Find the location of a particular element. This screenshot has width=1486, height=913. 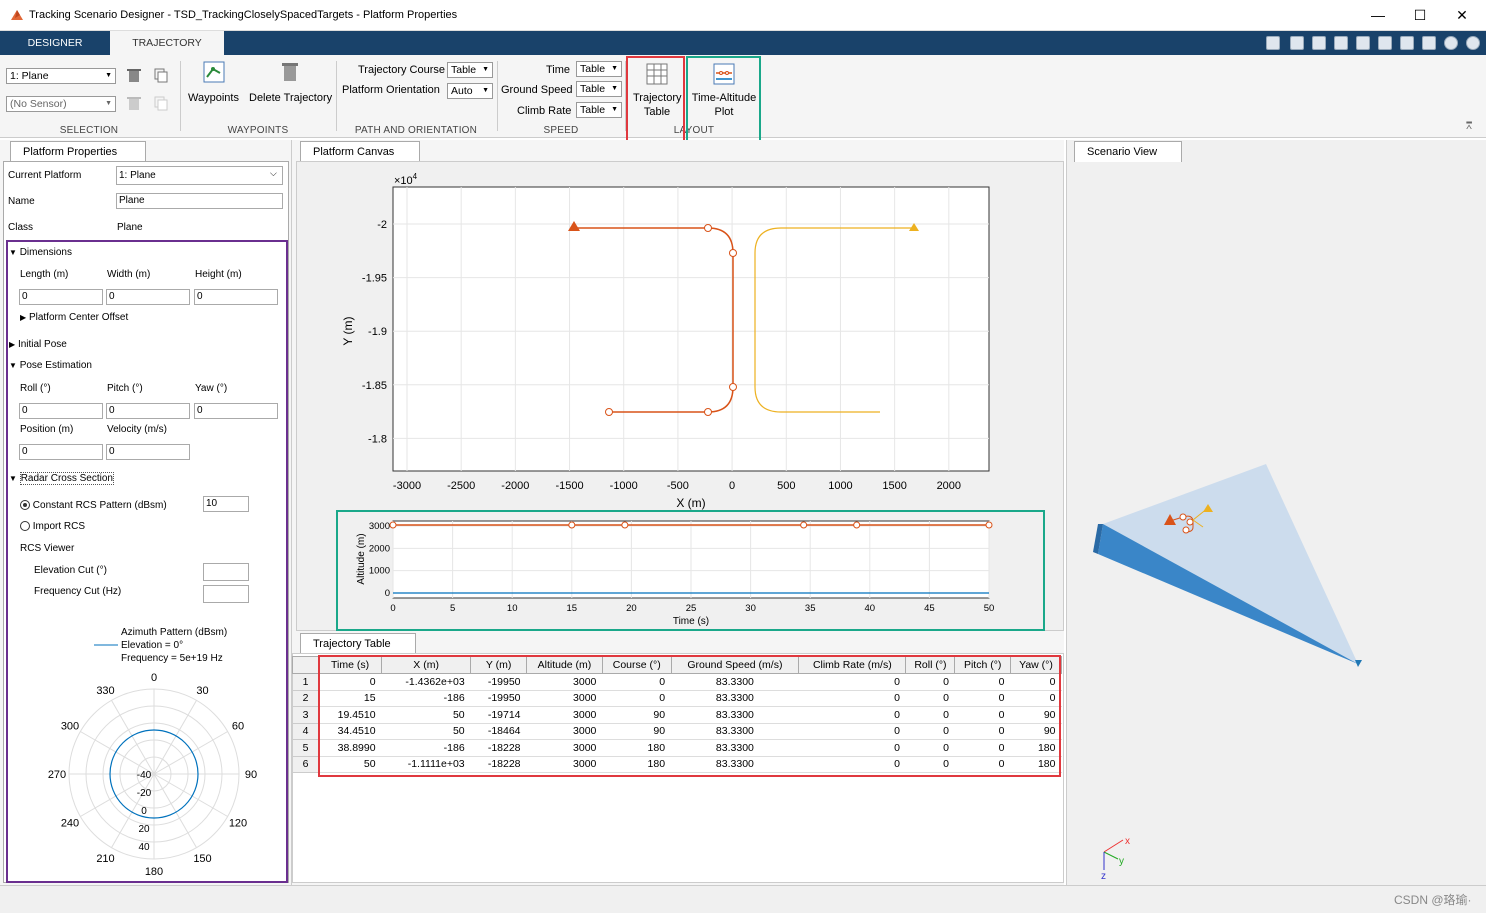

tab-platform-canvas: Platform Canvas is located at coordinates (360, 151).